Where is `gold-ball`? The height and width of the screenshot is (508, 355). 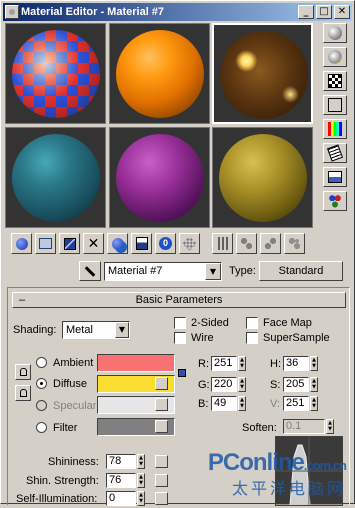
gold-ball is located at coordinates (263, 178).